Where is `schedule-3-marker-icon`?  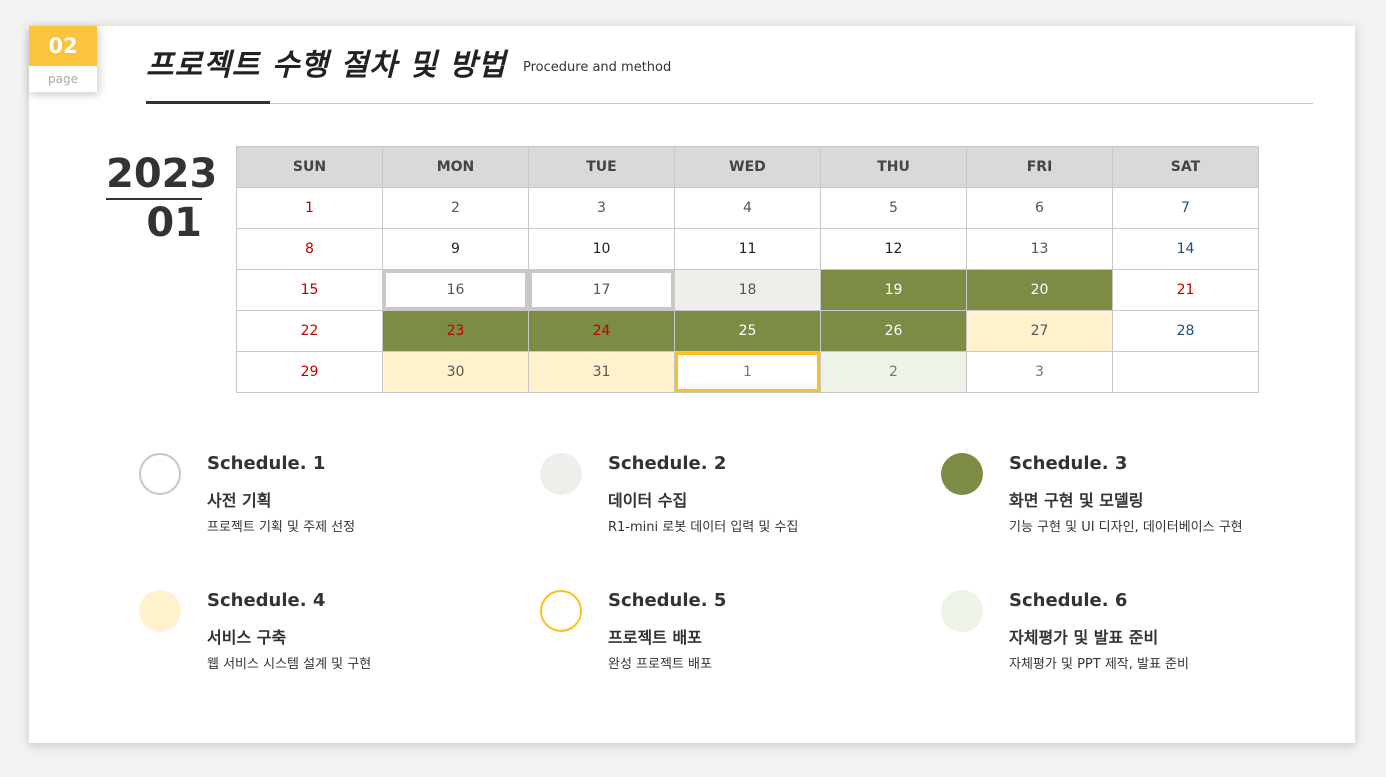 schedule-3-marker-icon is located at coordinates (962, 474).